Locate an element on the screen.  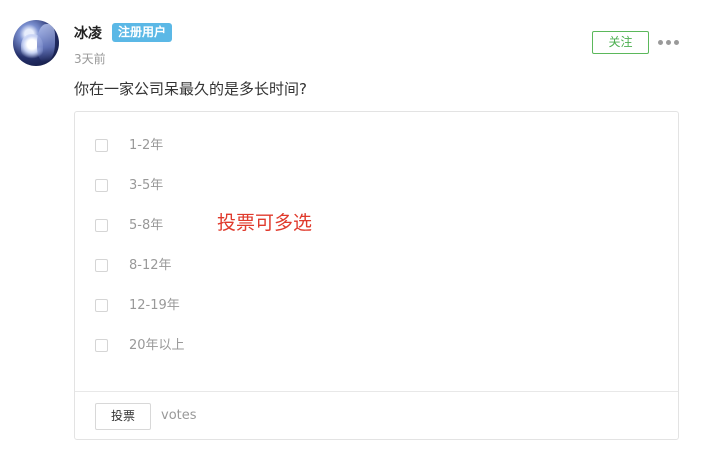
votes-count-label: votes is located at coordinates (179, 415).